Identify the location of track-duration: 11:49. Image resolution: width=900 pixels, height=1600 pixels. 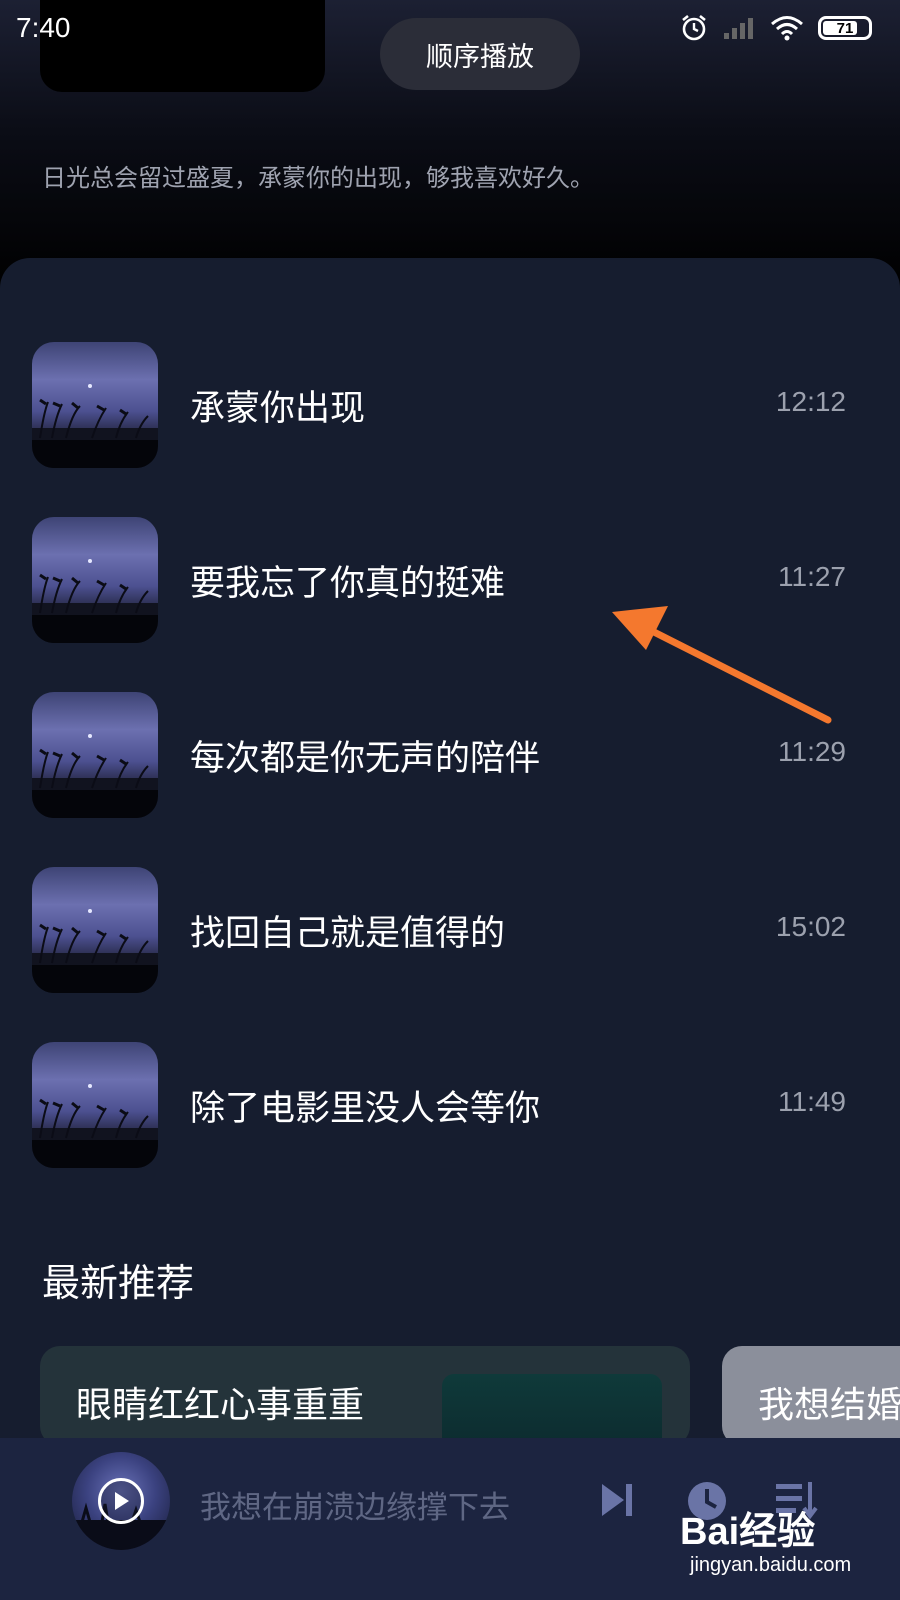
(812, 1101).